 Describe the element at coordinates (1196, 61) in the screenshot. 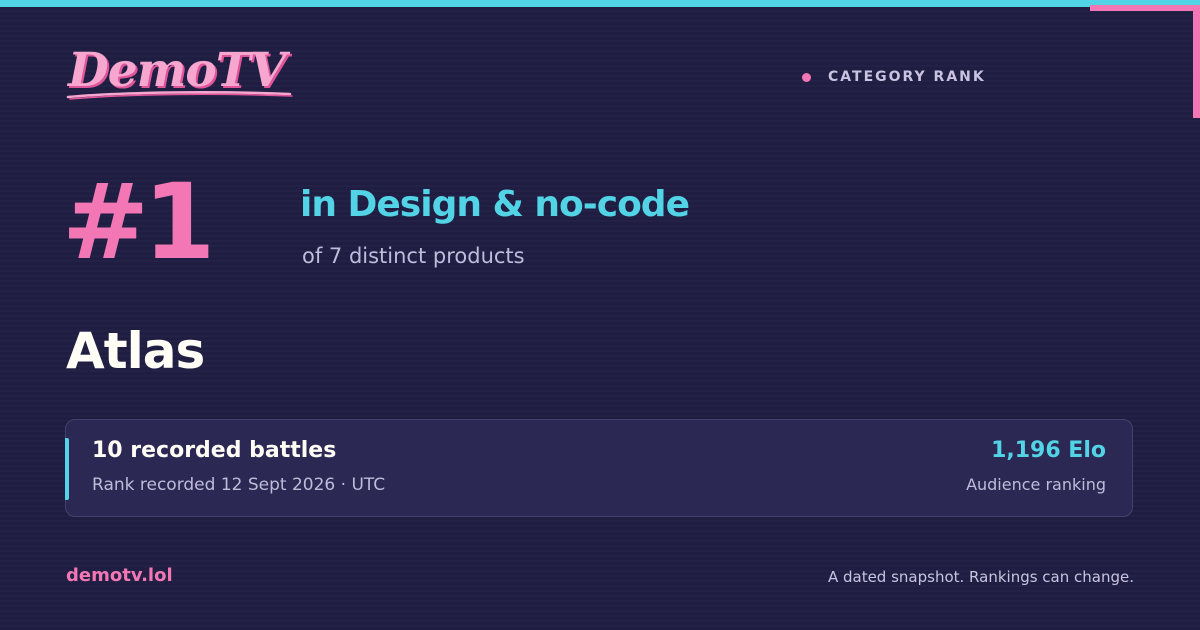

I see `corner-accent-vertical` at that location.